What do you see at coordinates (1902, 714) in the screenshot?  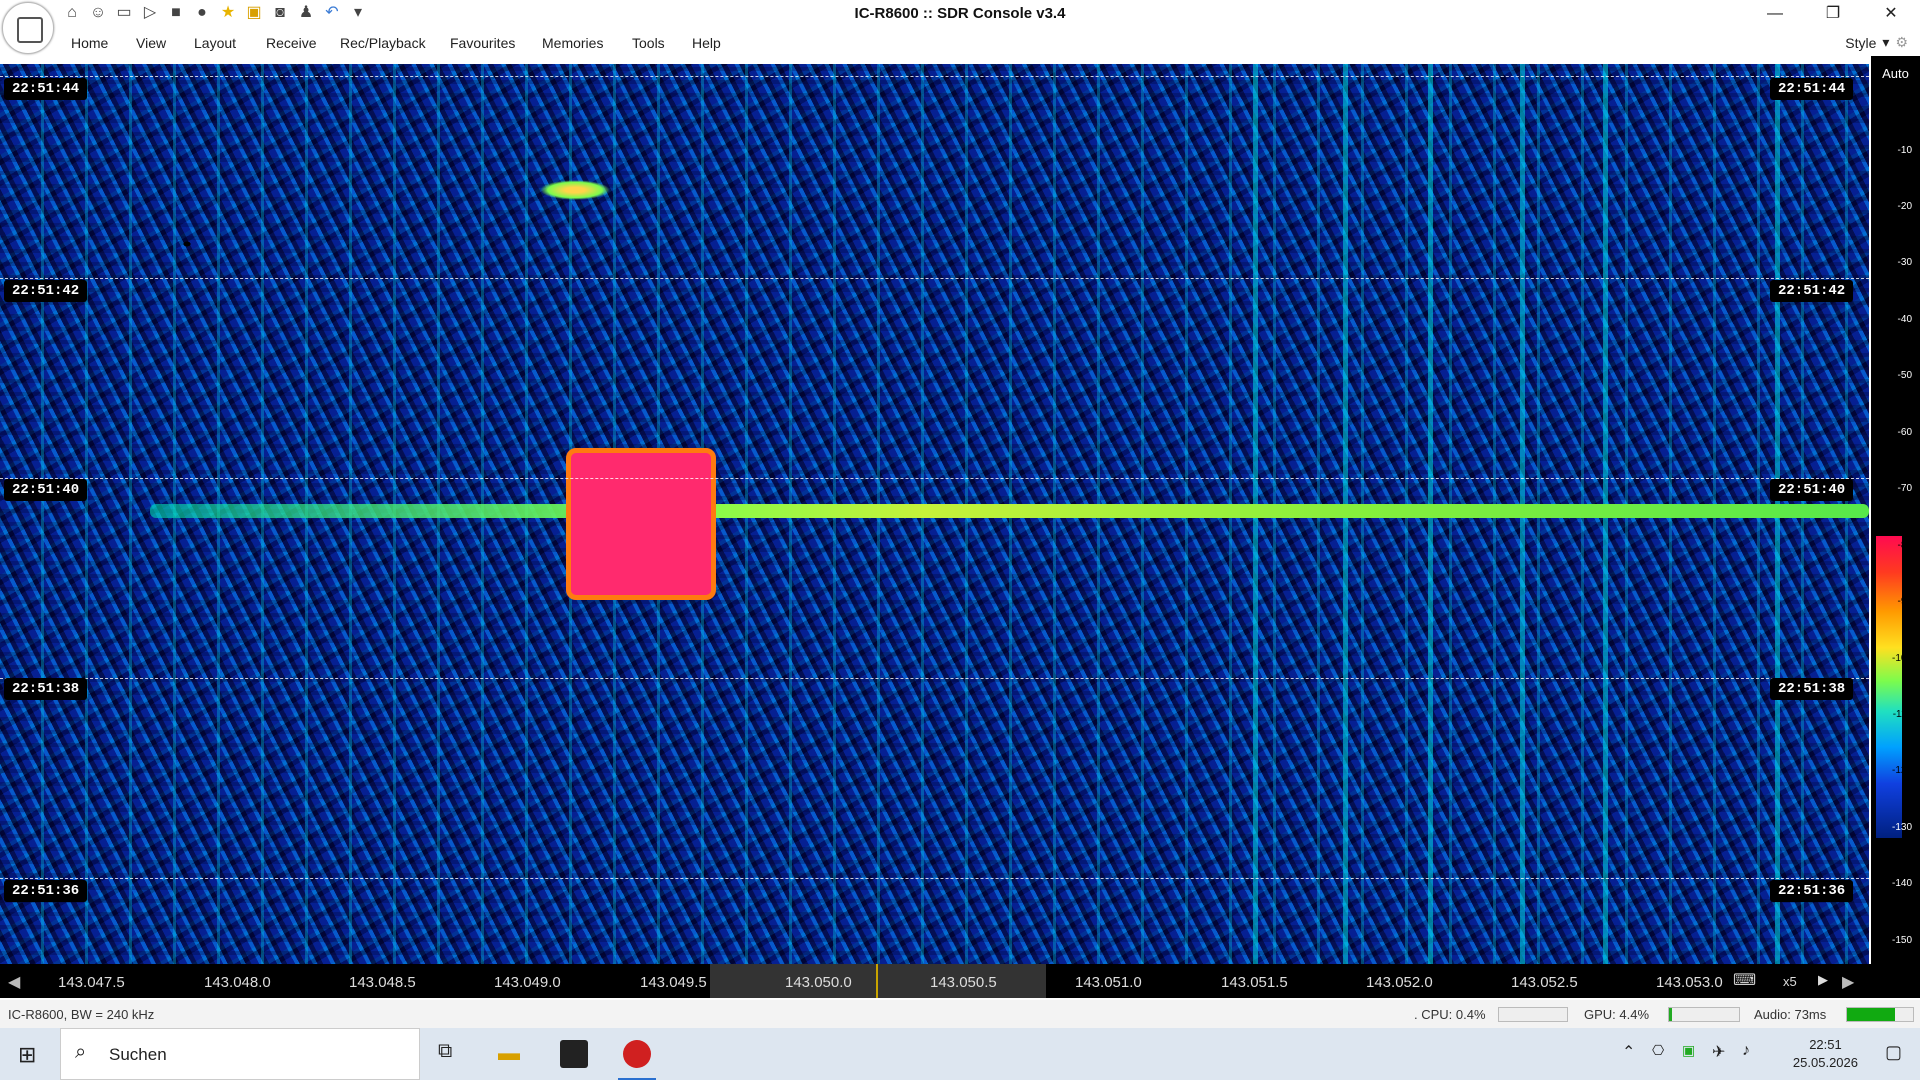 I see `scale-tick: -110` at bounding box center [1902, 714].